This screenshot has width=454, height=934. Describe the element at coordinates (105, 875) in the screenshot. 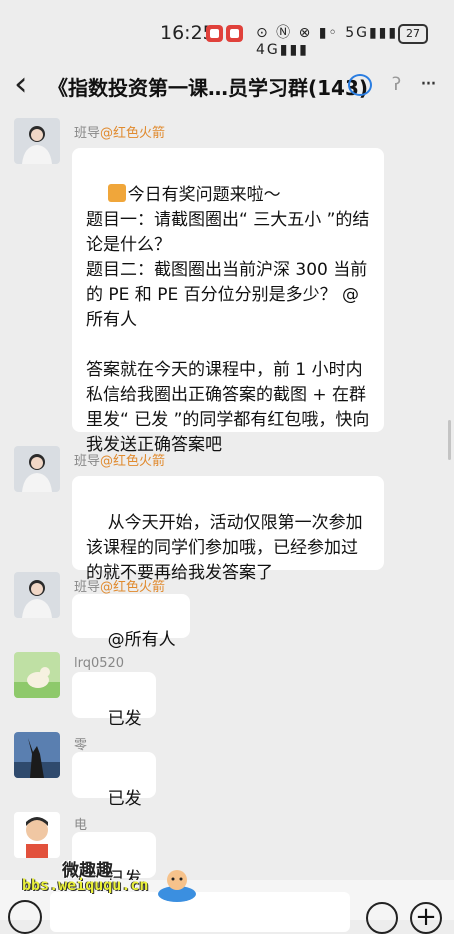

I see `watermark: 微趣趣 bbs.weiququ.cn` at that location.